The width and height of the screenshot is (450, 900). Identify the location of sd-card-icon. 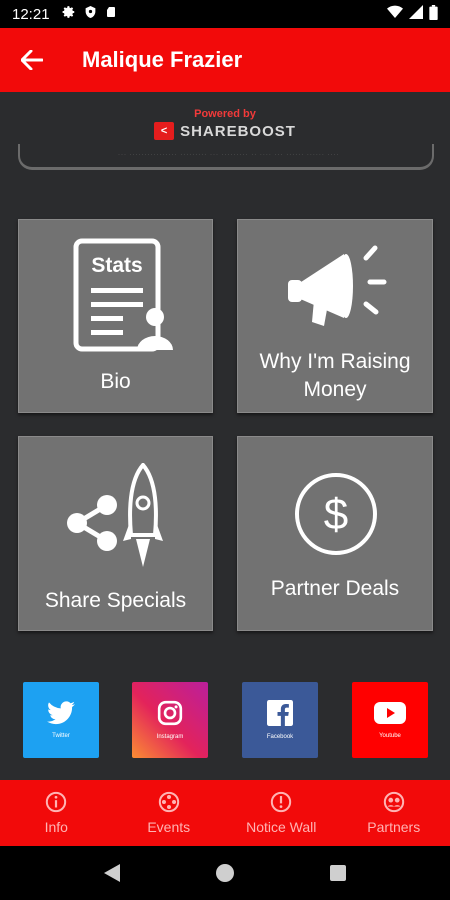
(111, 14).